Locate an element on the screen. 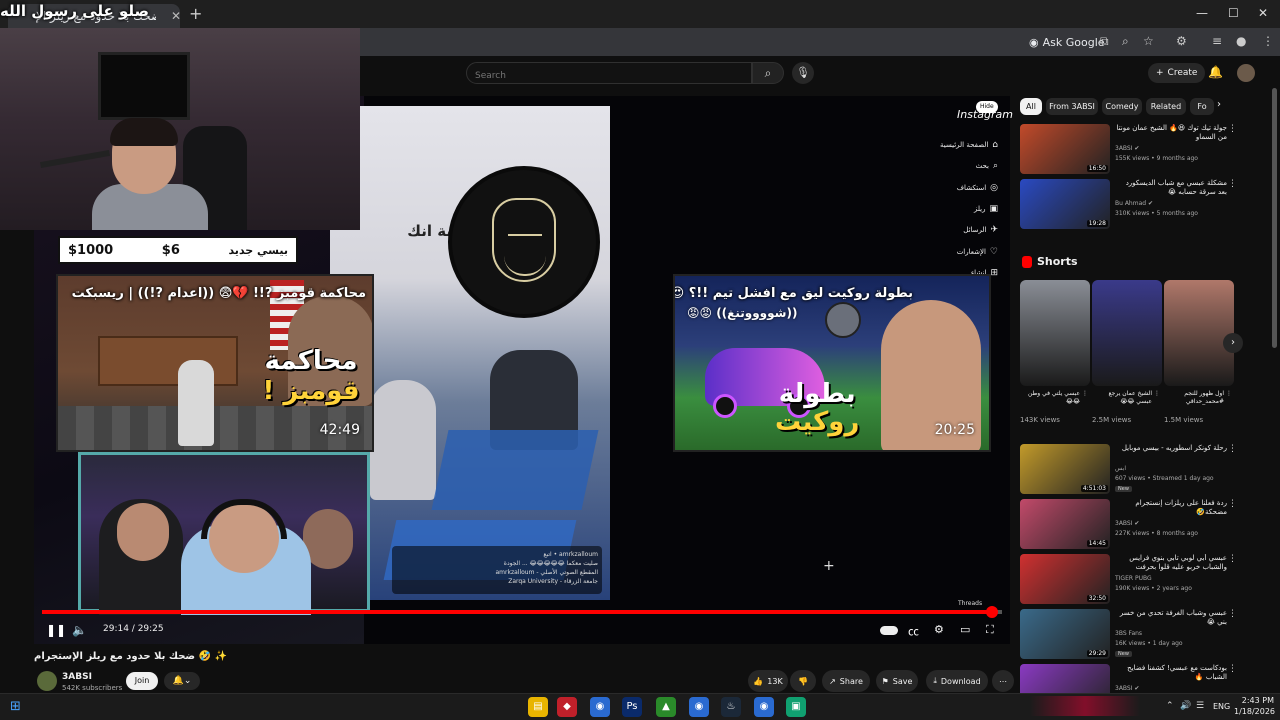  profile-icon: ● is located at coordinates (1241, 41).